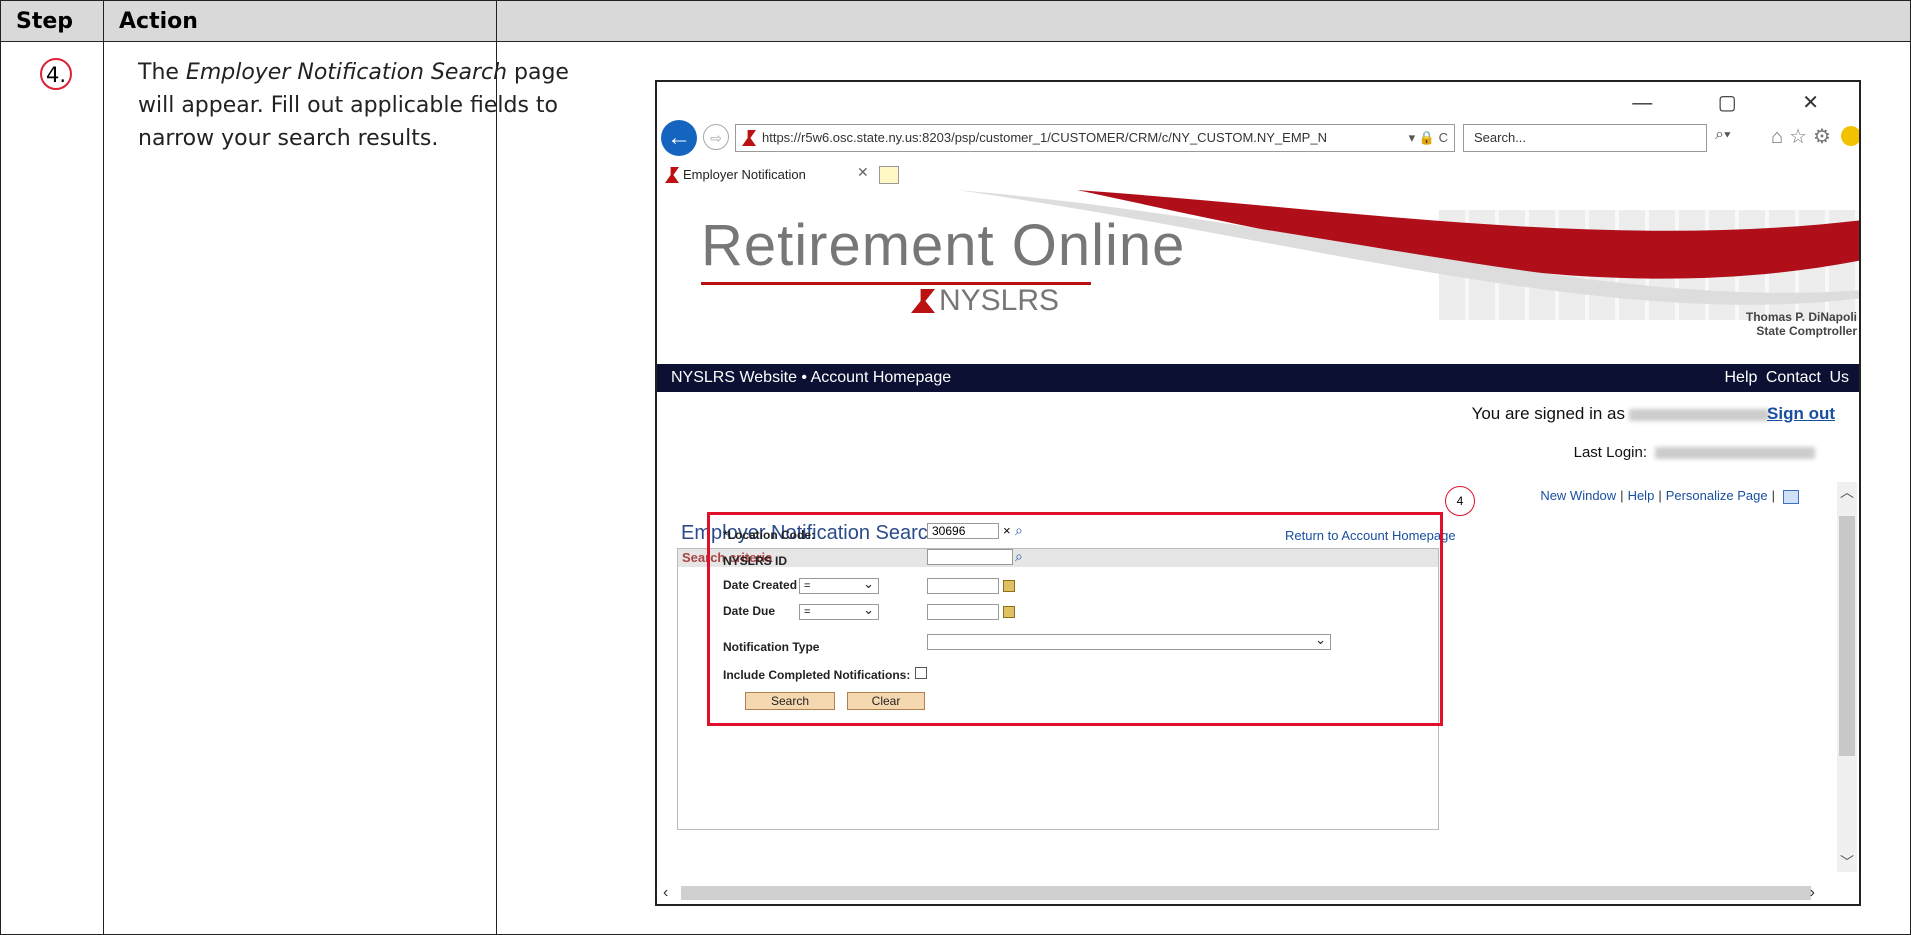 This screenshot has width=1911, height=935. Describe the element at coordinates (1804, 136) in the screenshot. I see `toolbar-icons: ⌂☆⚙` at that location.